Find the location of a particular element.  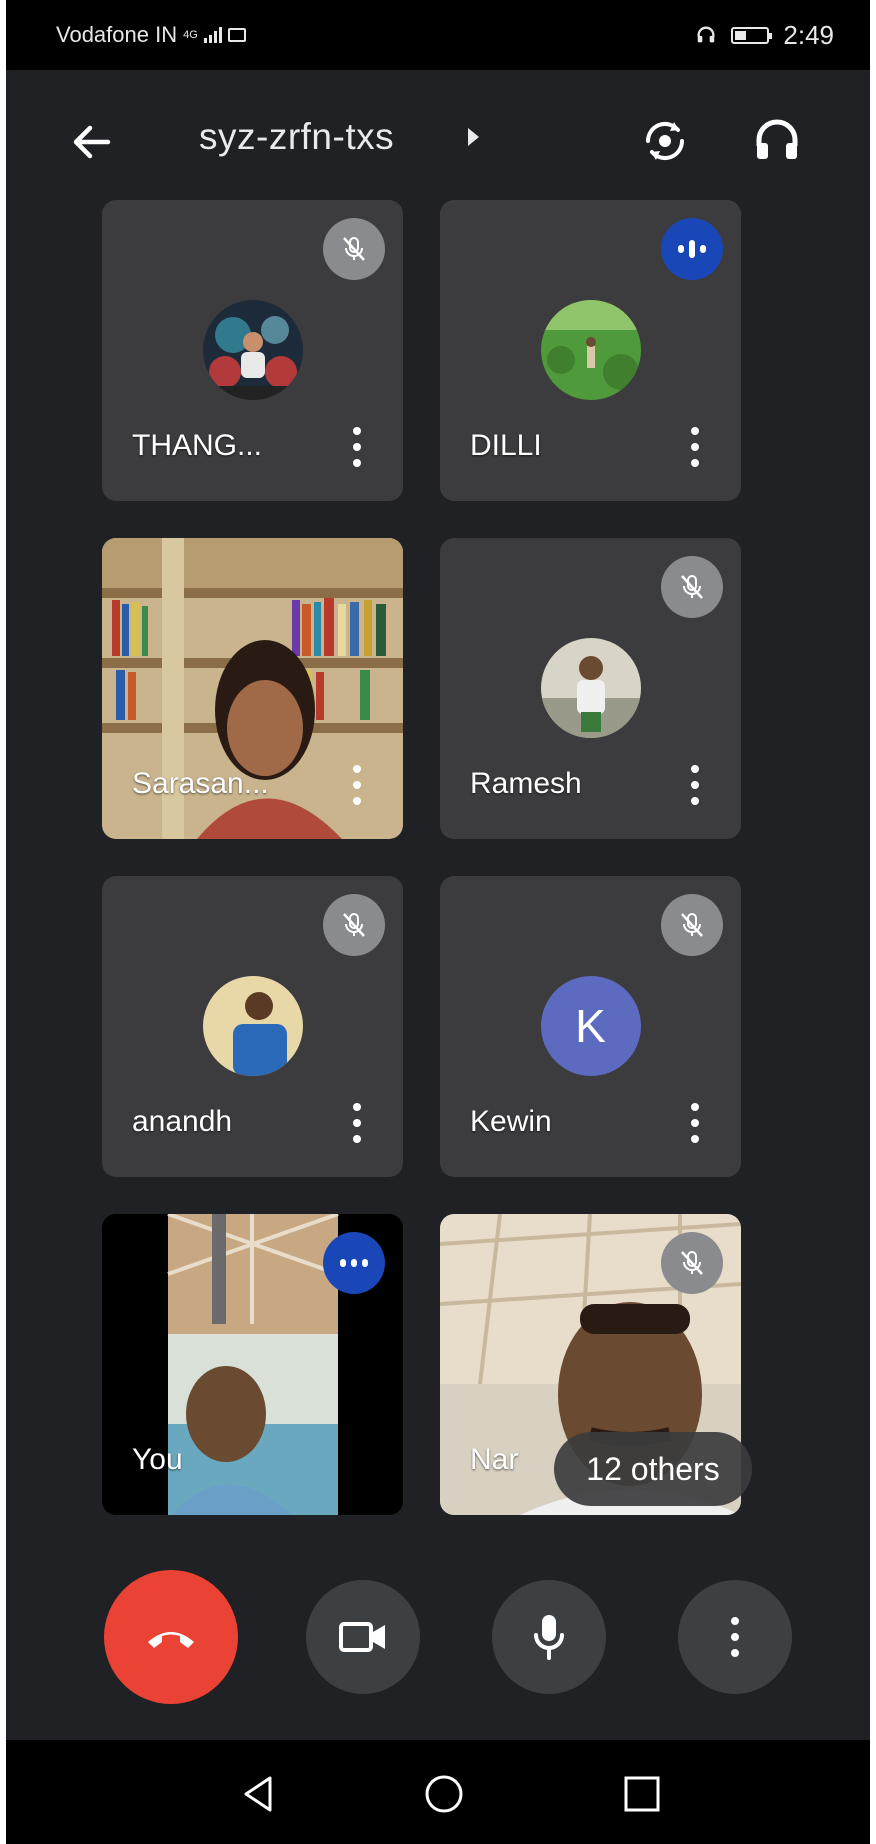

nav-home-icon is located at coordinates (444, 1794).